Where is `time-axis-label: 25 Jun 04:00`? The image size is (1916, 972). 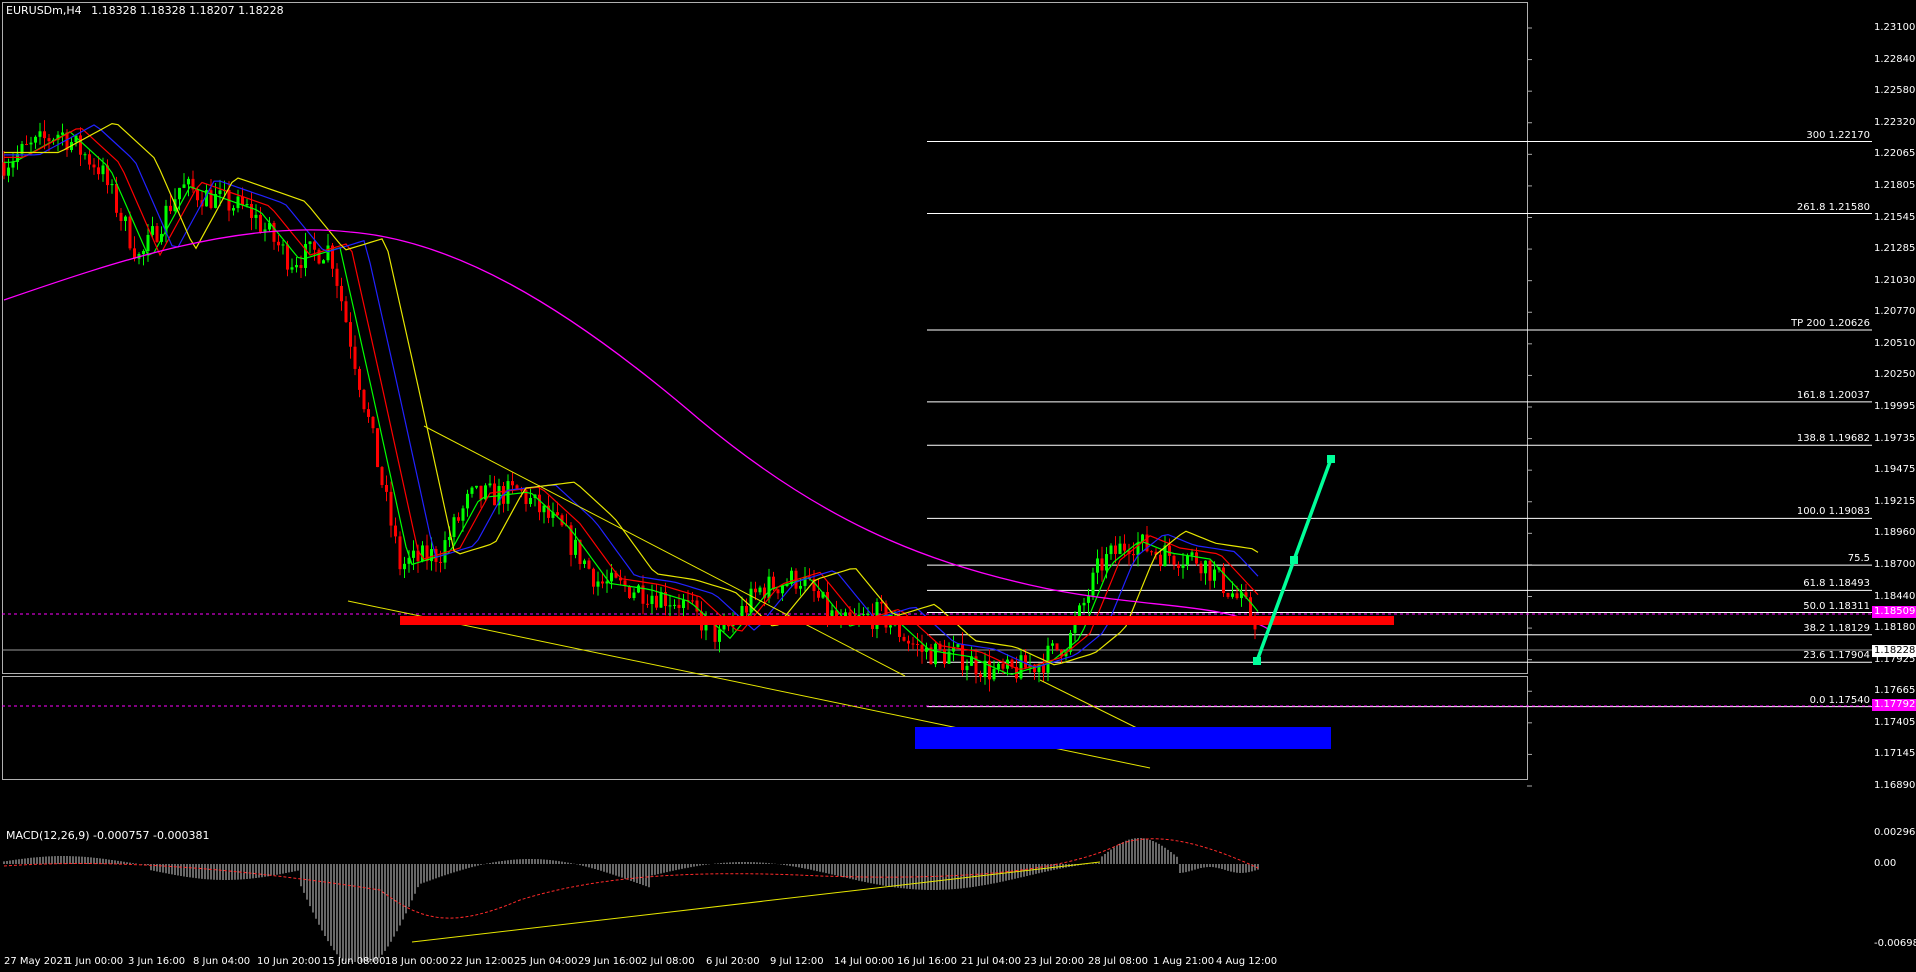 time-axis-label: 25 Jun 04:00 is located at coordinates (546, 961).